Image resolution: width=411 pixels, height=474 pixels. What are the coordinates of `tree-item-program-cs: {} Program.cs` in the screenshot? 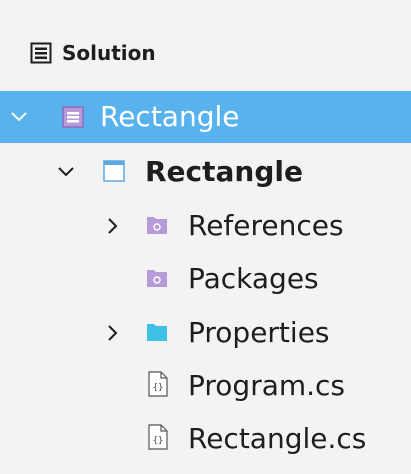 It's located at (205, 385).